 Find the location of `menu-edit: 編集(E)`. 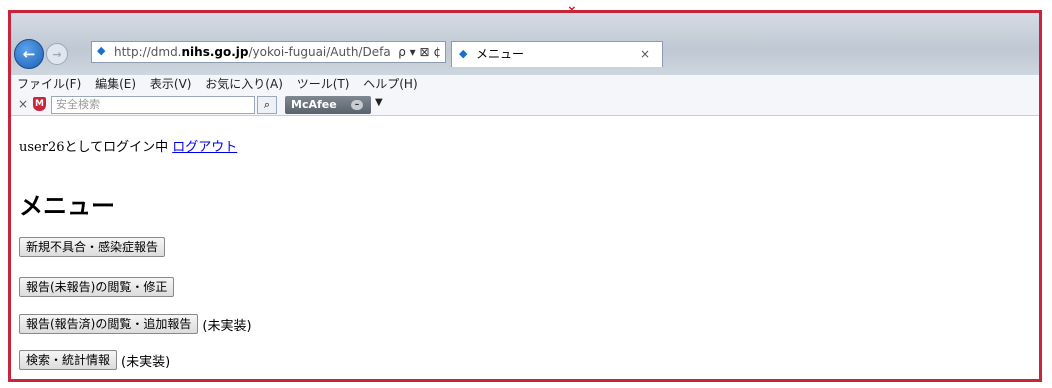

menu-edit: 編集(E) is located at coordinates (115, 84).